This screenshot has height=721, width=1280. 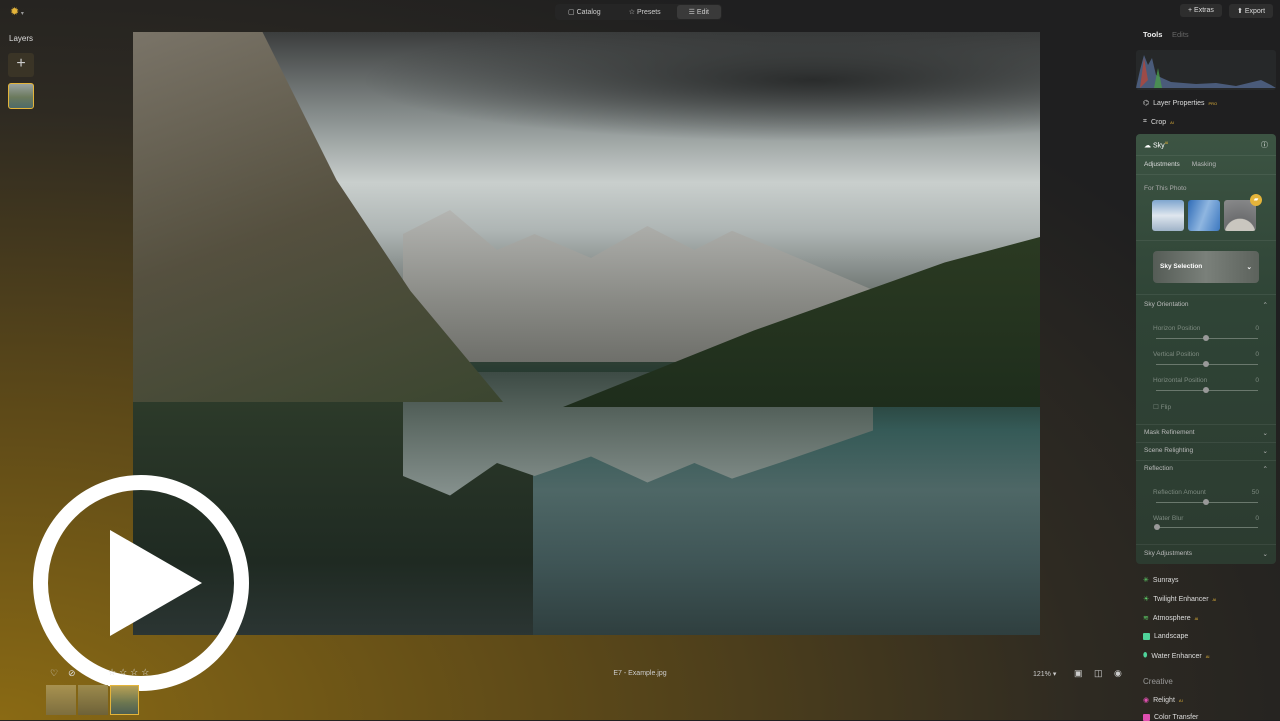 I want to click on tool-sunrays: ✳ Sunrays, so click(x=1161, y=580).